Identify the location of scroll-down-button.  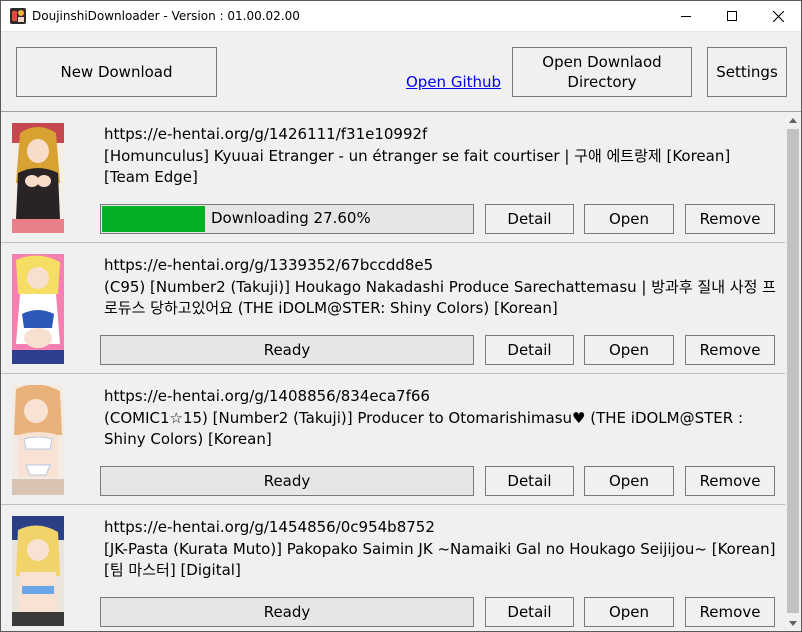
(793, 623).